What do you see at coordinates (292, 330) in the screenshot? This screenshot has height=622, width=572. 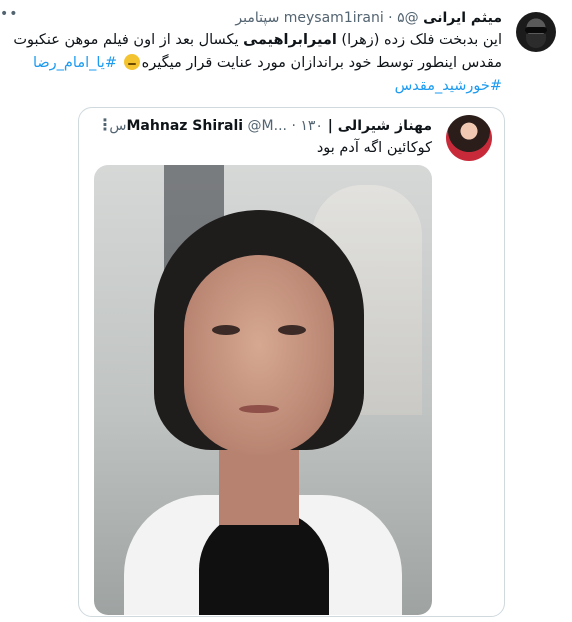 I see `photo-right-eye` at bounding box center [292, 330].